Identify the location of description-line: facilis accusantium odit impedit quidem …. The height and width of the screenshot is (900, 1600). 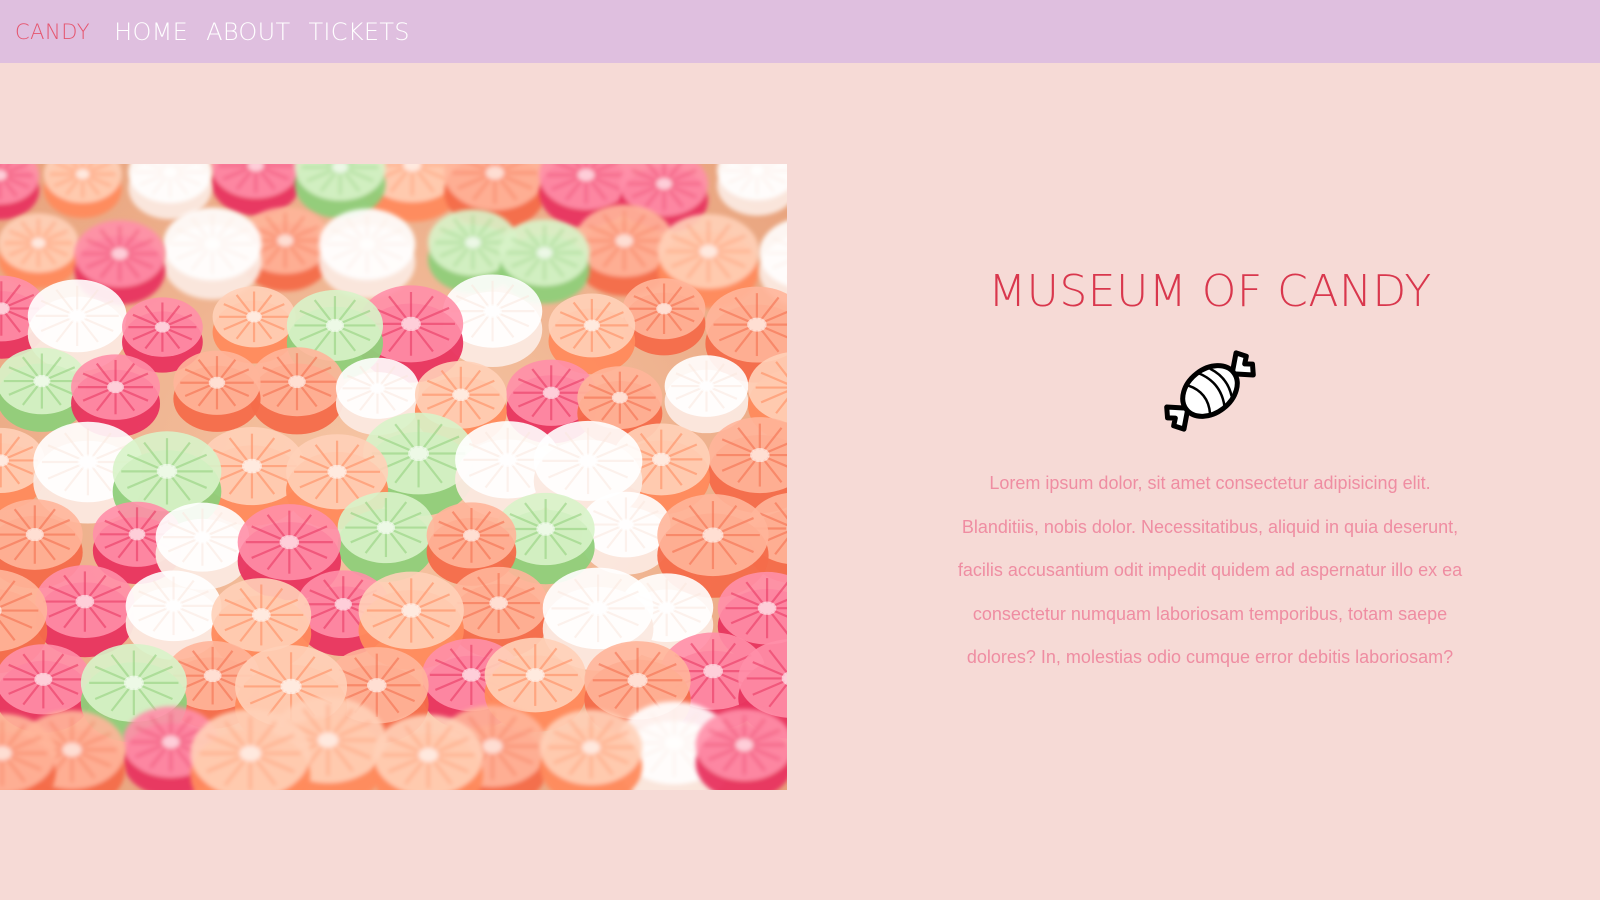
(1210, 570).